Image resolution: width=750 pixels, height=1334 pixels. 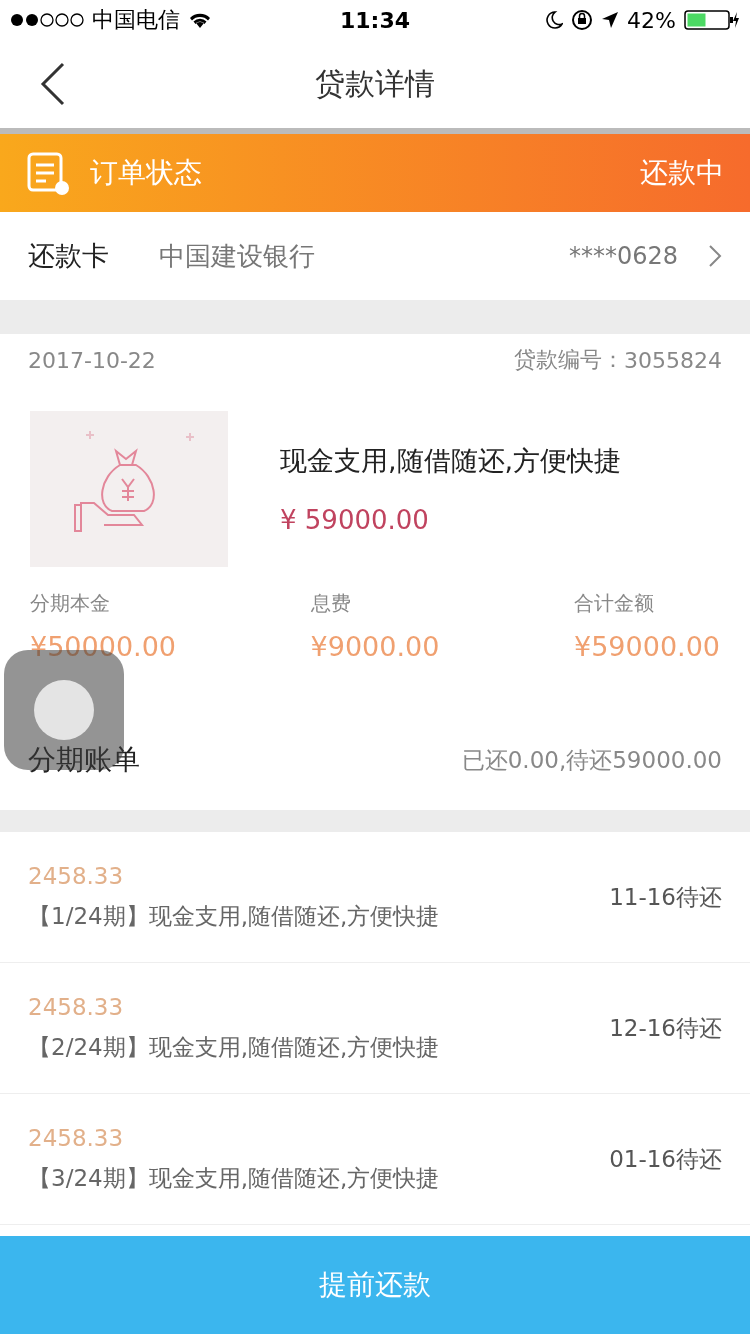 I want to click on chevron-right-icon, so click(x=715, y=256).